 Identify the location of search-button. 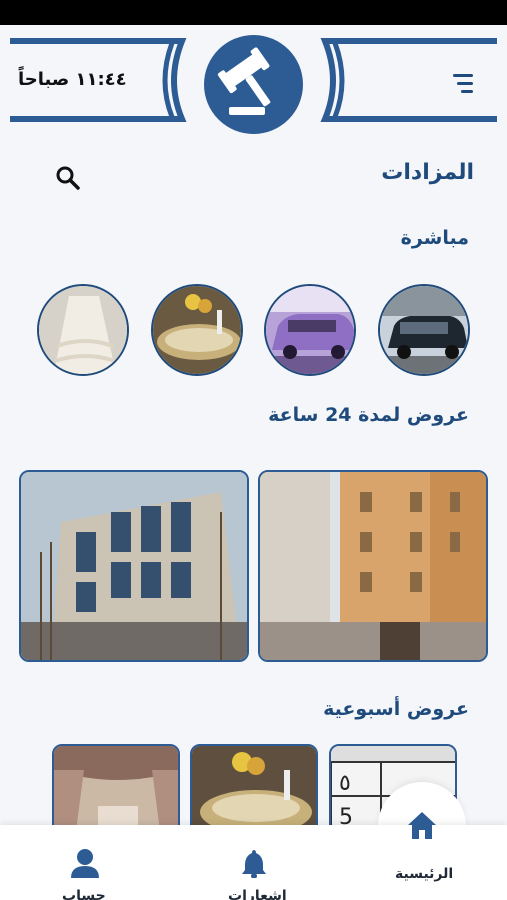
(68, 178).